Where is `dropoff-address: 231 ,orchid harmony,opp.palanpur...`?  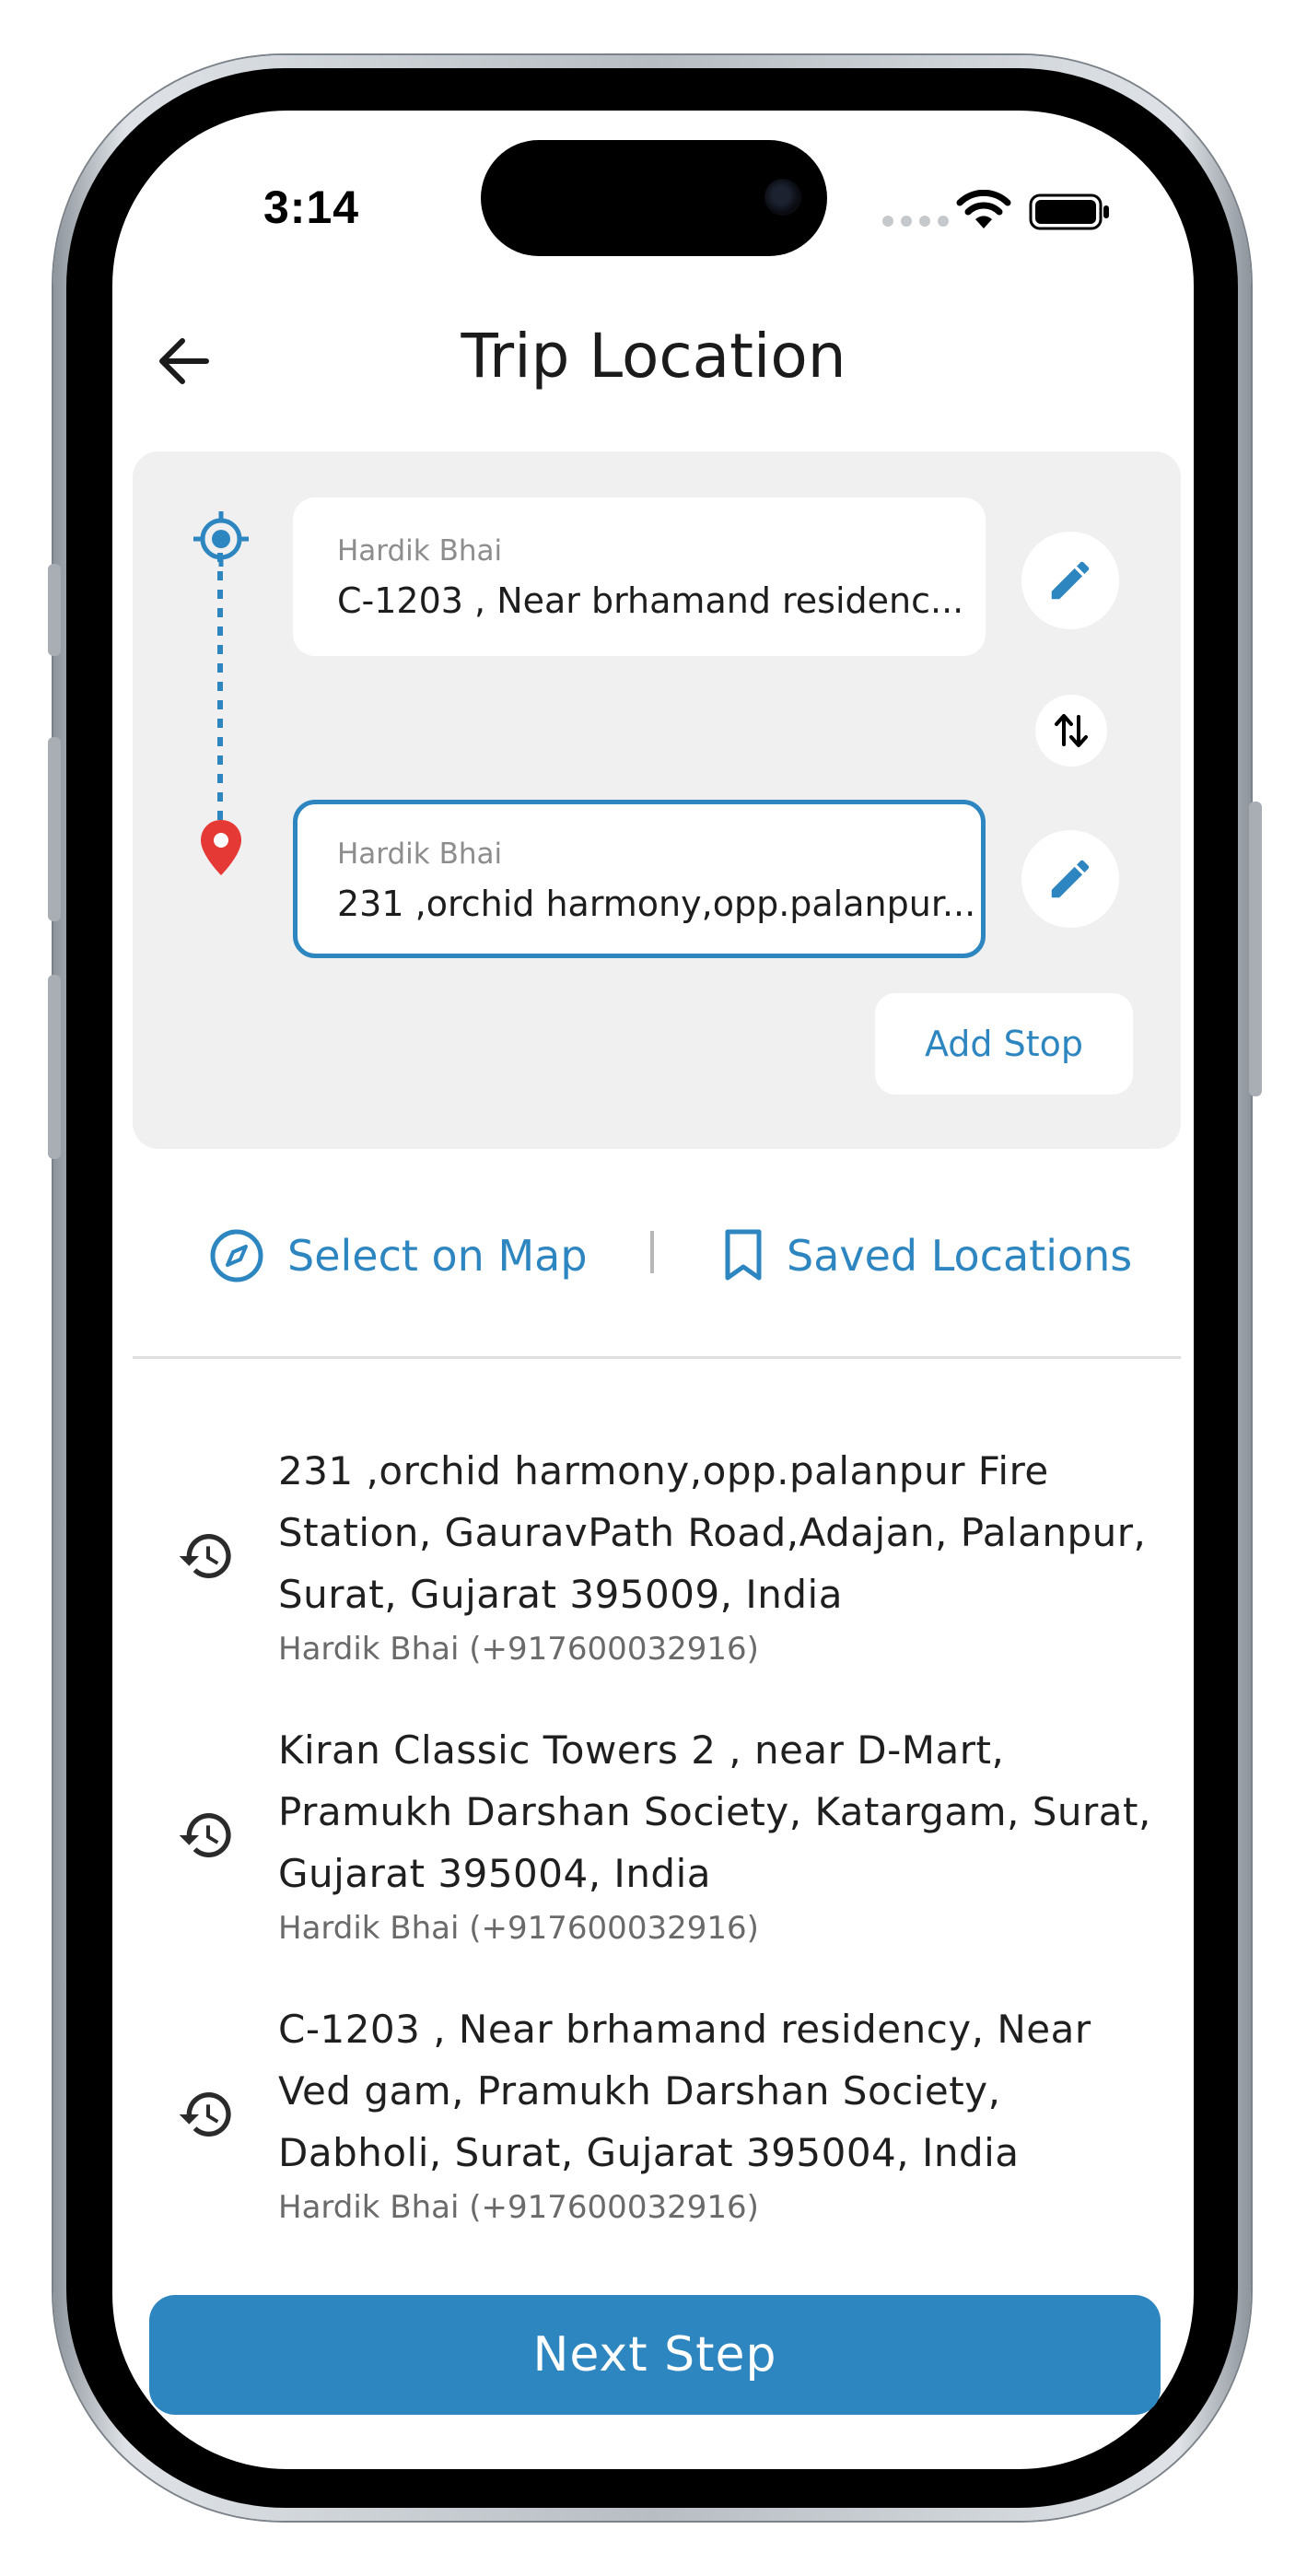
dropoff-address: 231 ,orchid harmony,opp.palanpur... is located at coordinates (657, 904).